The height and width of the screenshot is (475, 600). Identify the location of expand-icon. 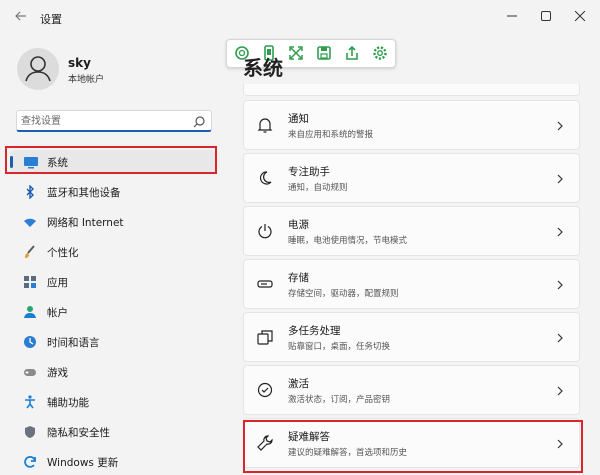
(296, 53).